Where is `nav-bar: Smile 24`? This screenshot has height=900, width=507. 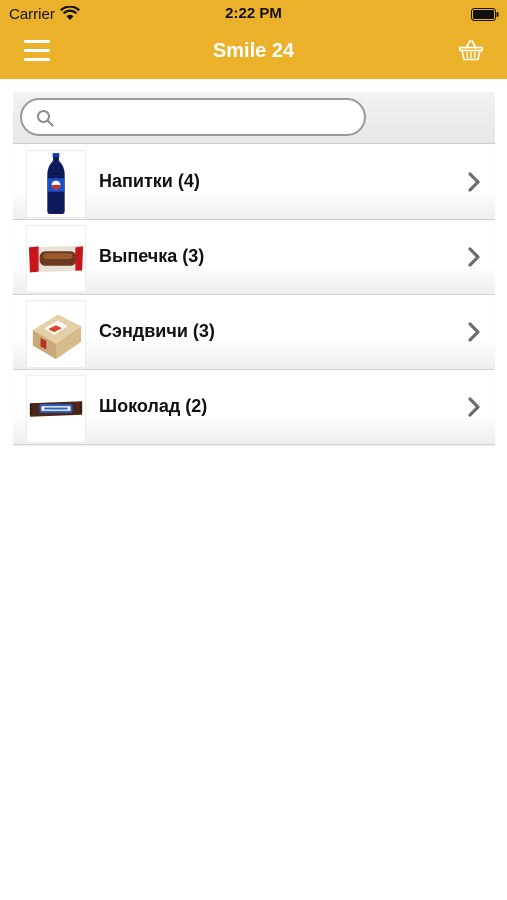 nav-bar: Smile 24 is located at coordinates (253, 53).